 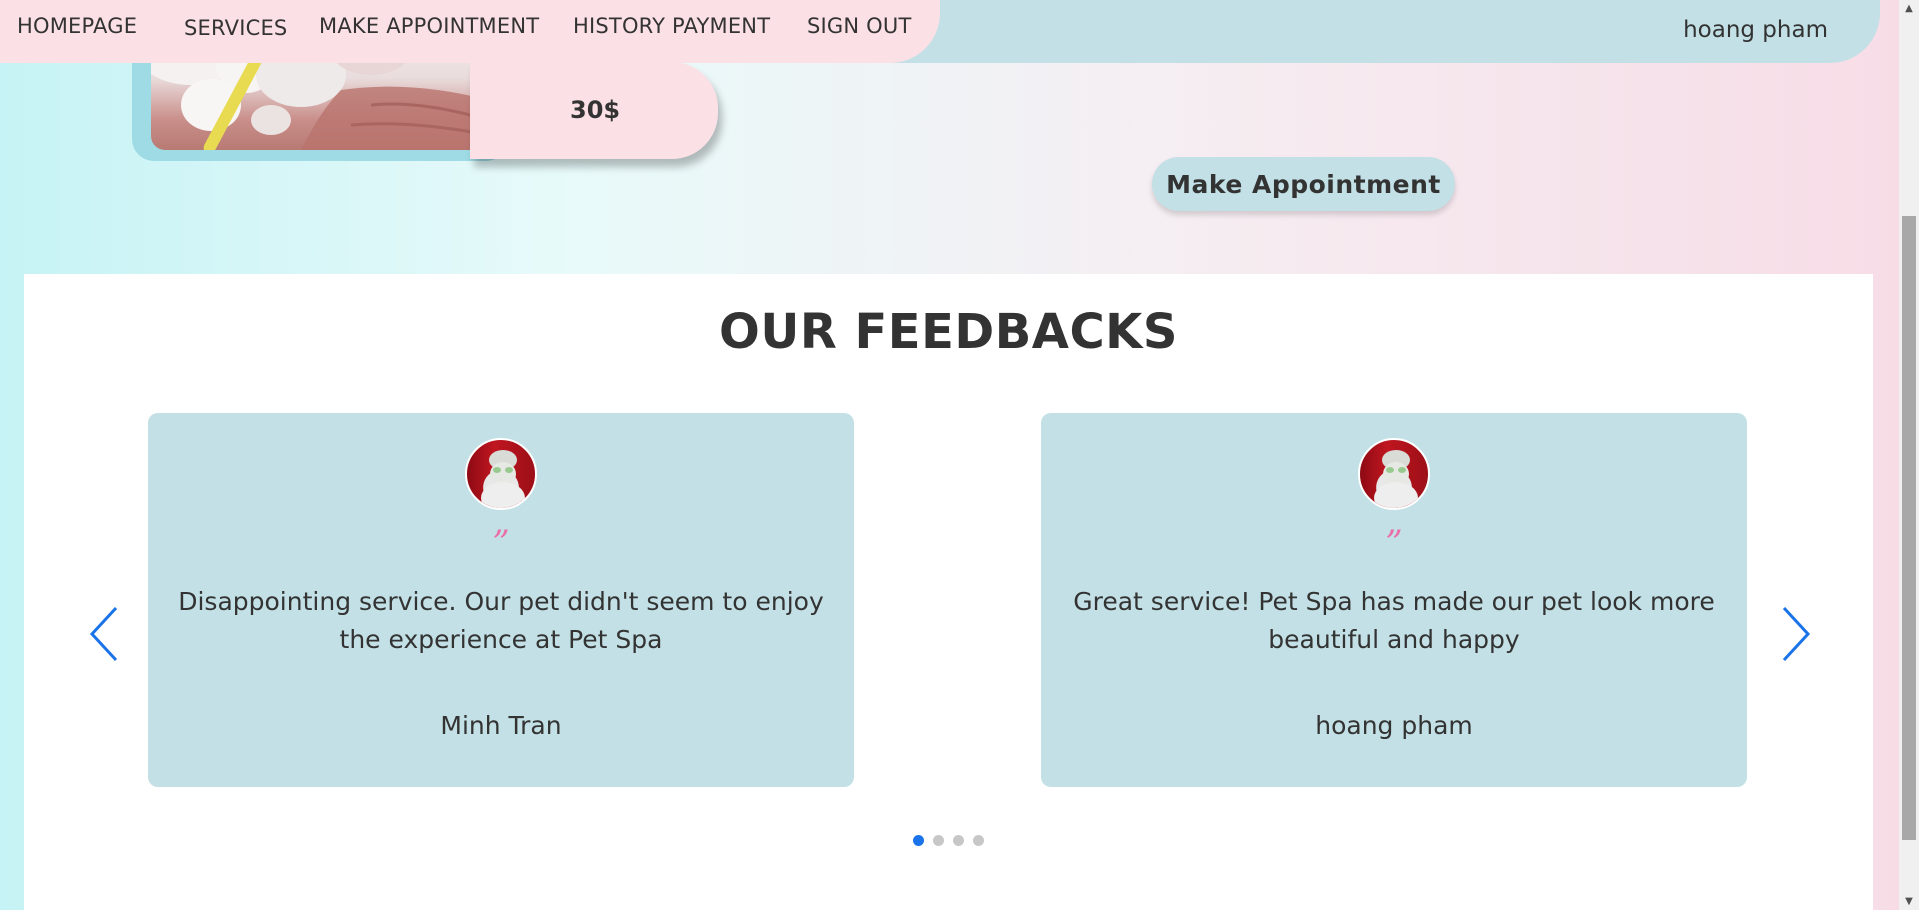 What do you see at coordinates (1755, 30) in the screenshot?
I see `user-name-link: hoang pham` at bounding box center [1755, 30].